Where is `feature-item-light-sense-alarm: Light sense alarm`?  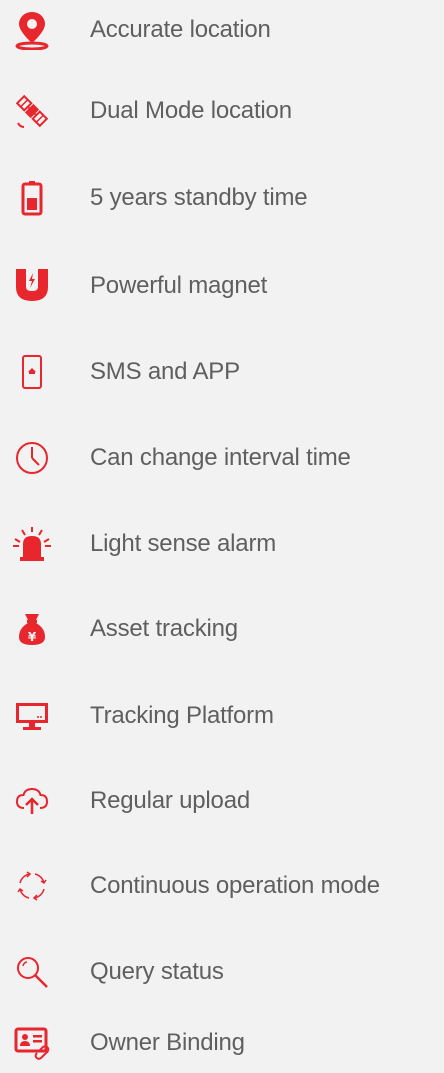
feature-item-light-sense-alarm: Light sense alarm is located at coordinates (222, 544).